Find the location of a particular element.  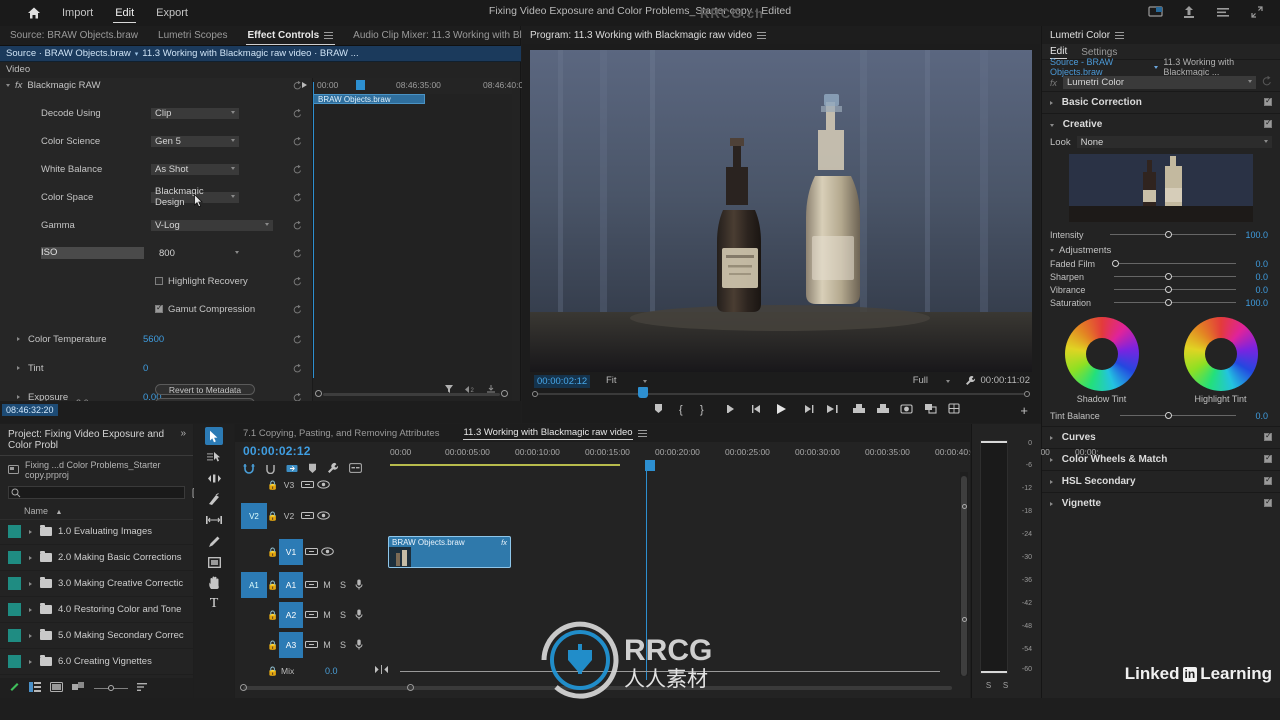

track-a1: A1 🔒 A1 M S is located at coordinates (602, 585).